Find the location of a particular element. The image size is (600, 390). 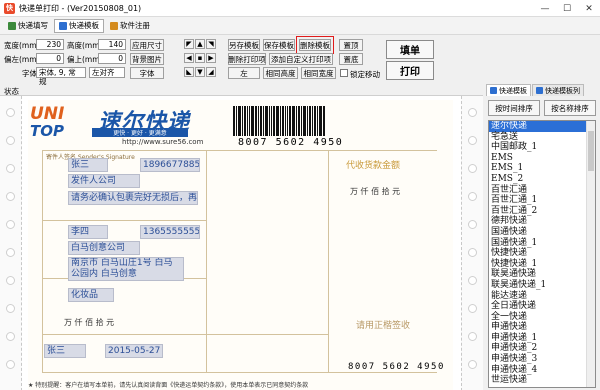

list-item: 国通快递_1 is located at coordinates (542, 243).